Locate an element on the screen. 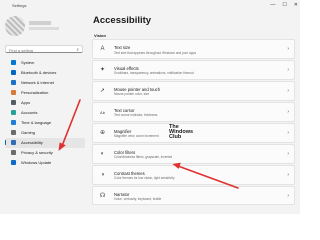  profile-email-redacted is located at coordinates (44, 28).